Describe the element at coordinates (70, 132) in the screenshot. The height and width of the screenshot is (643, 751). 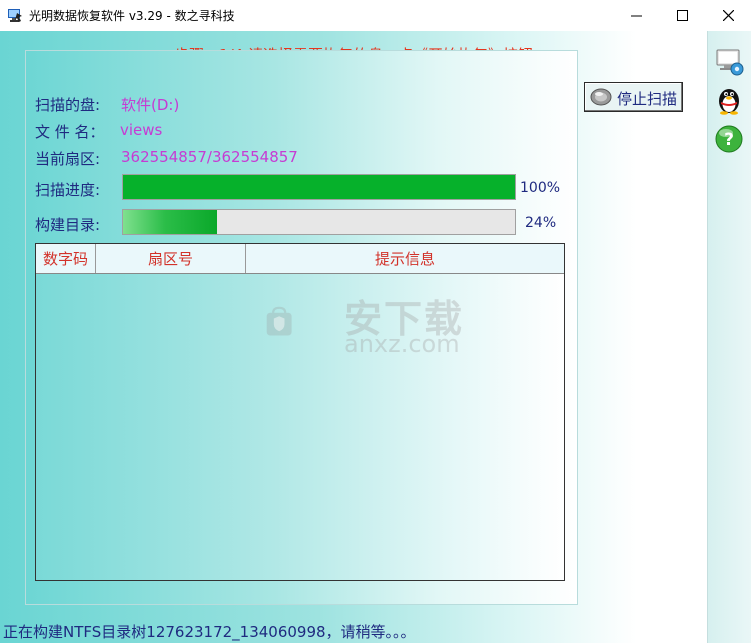
I see `filename-label: 文 件 名：` at that location.